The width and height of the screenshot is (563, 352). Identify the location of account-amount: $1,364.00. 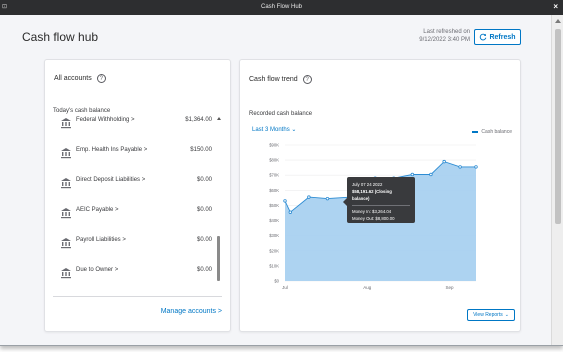
(198, 120).